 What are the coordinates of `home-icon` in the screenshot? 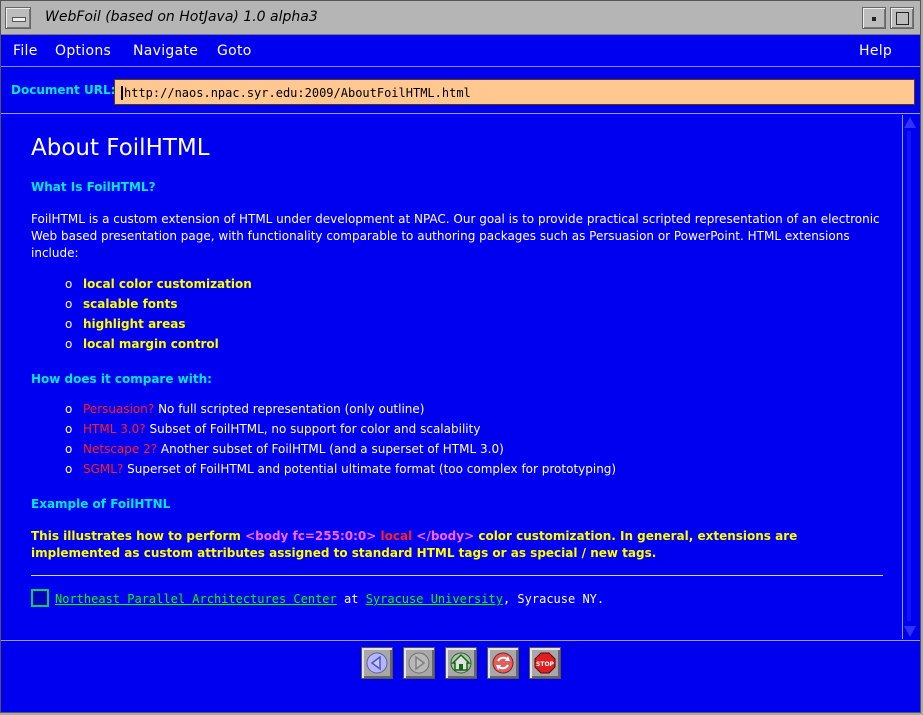 It's located at (461, 663).